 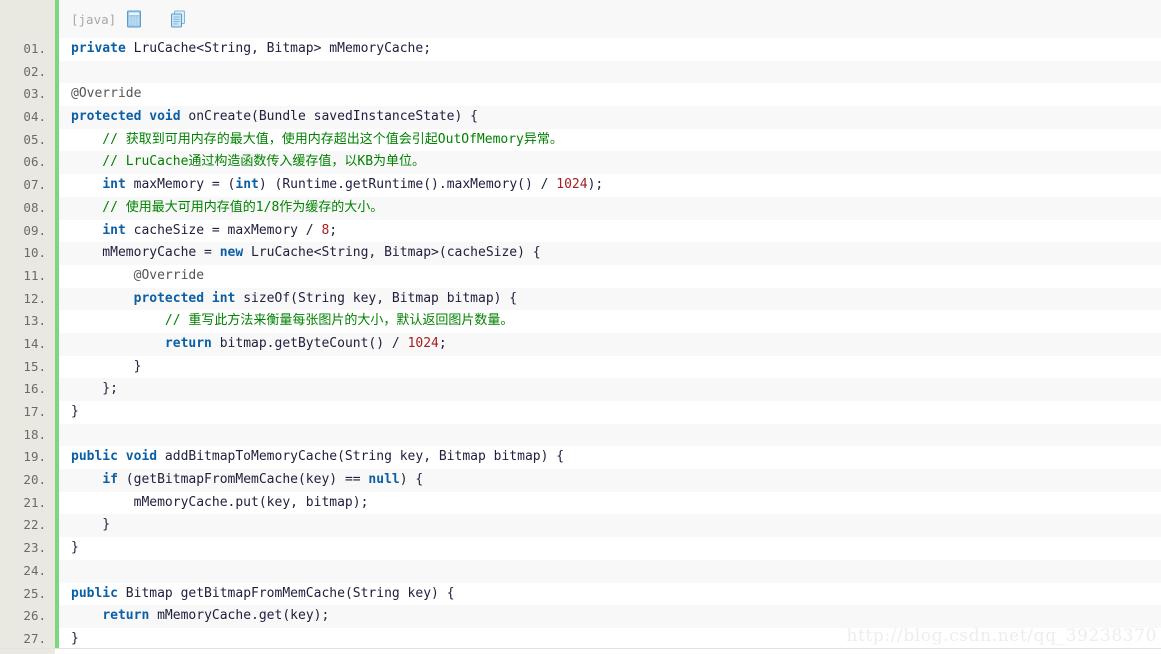 I want to click on code-token-kw: private, so click(x=98, y=48).